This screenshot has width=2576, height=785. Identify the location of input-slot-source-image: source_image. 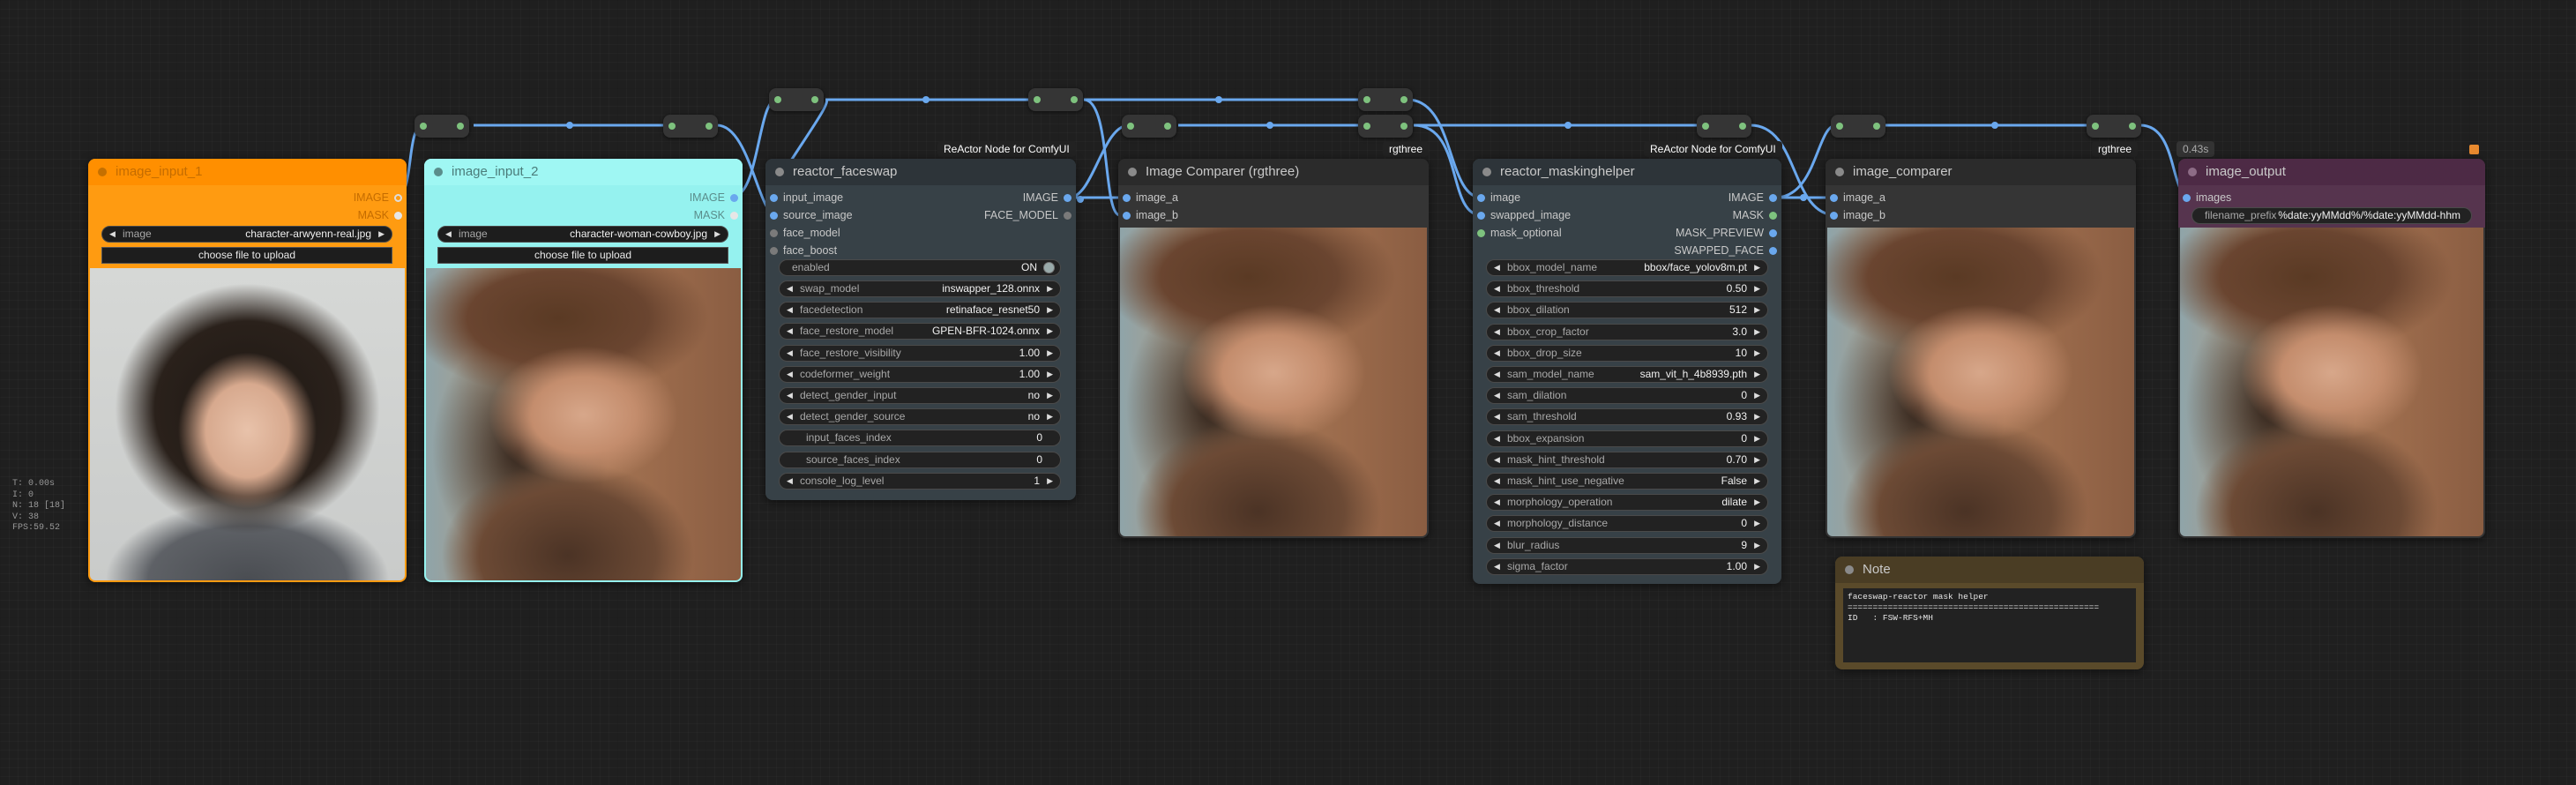
(809, 215).